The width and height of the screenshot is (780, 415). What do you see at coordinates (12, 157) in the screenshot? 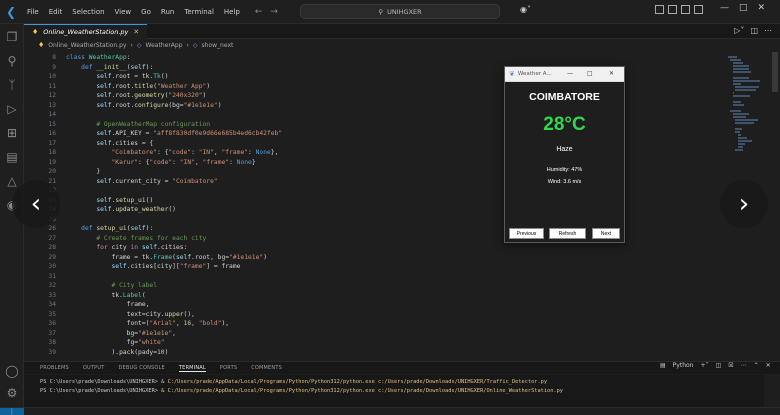
I see `remote-explorer-icon: ▤` at bounding box center [12, 157].